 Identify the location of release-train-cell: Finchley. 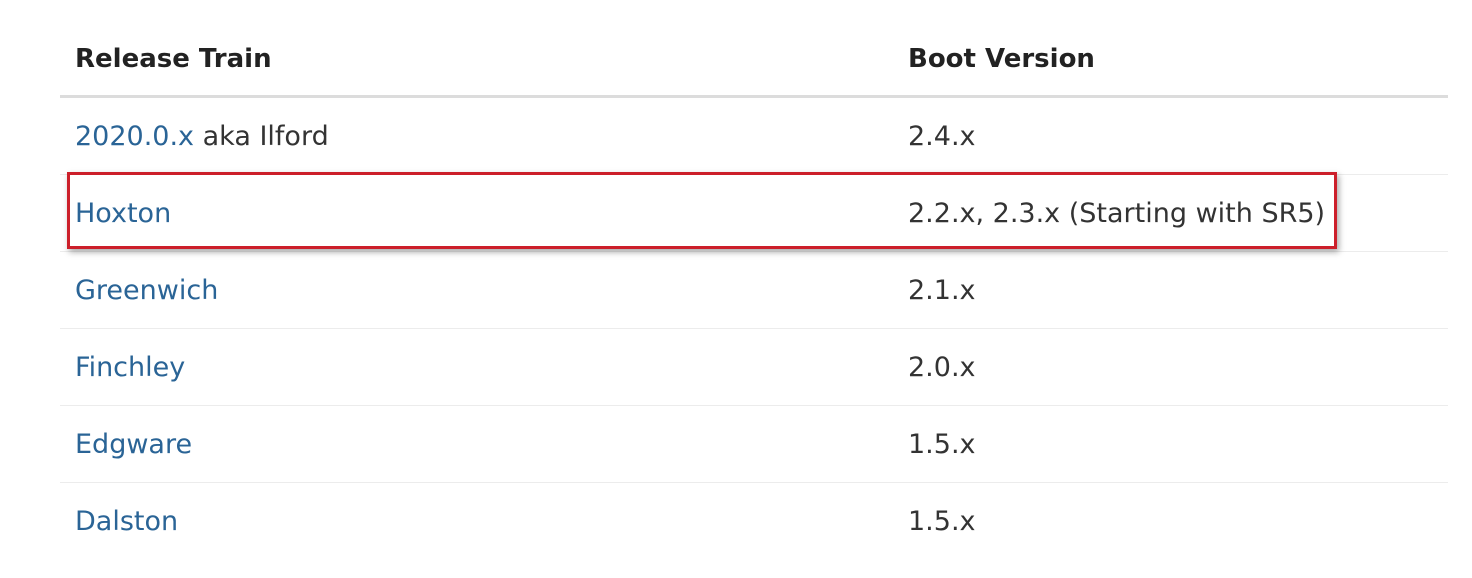
(130, 367).